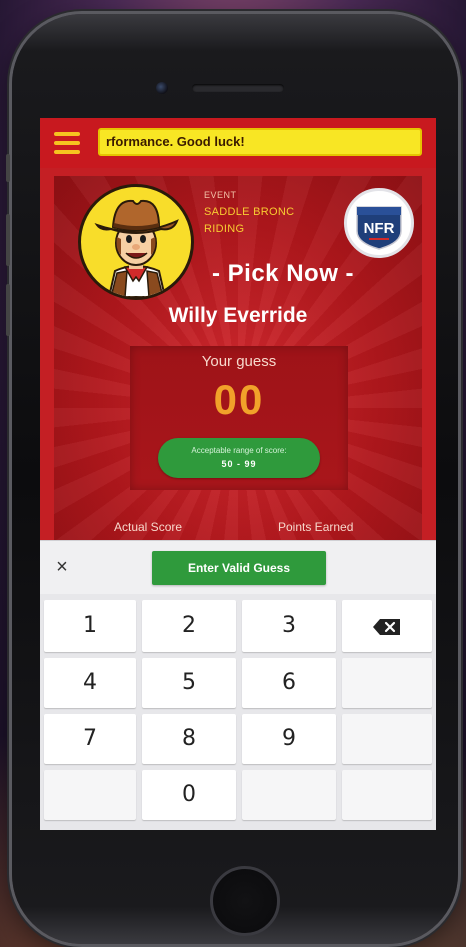 The width and height of the screenshot is (466, 947). I want to click on key-9: 9, so click(289, 739).